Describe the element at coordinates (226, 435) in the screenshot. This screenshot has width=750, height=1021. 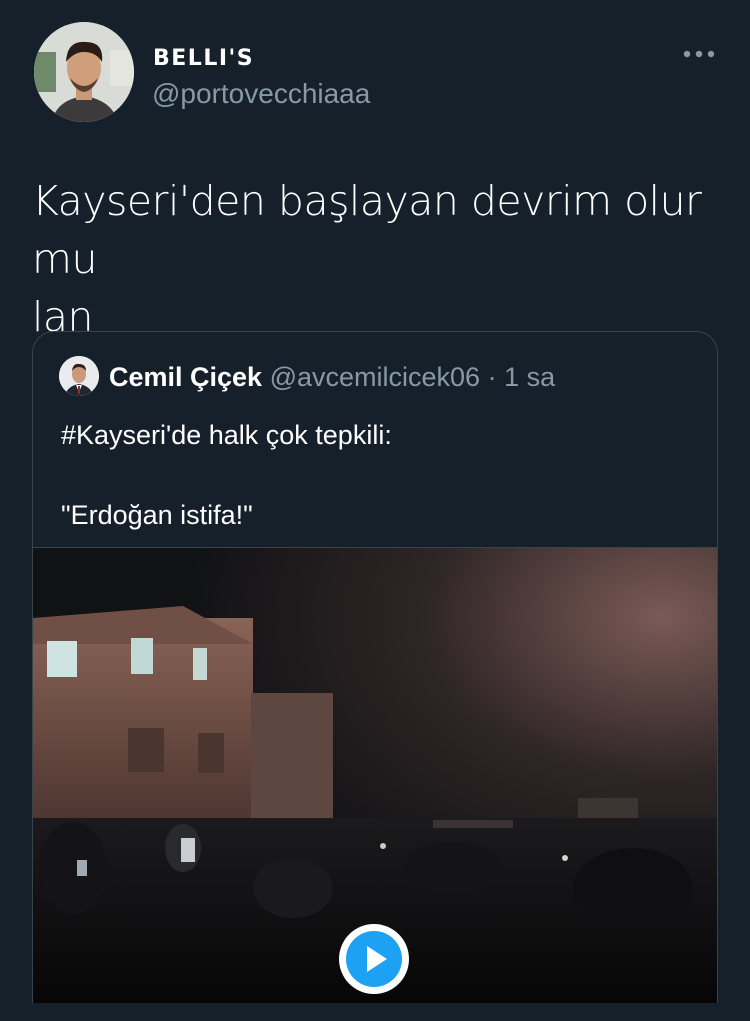
I see `quoted-text-line: #Kayseri'de halk çok tepkili:` at that location.